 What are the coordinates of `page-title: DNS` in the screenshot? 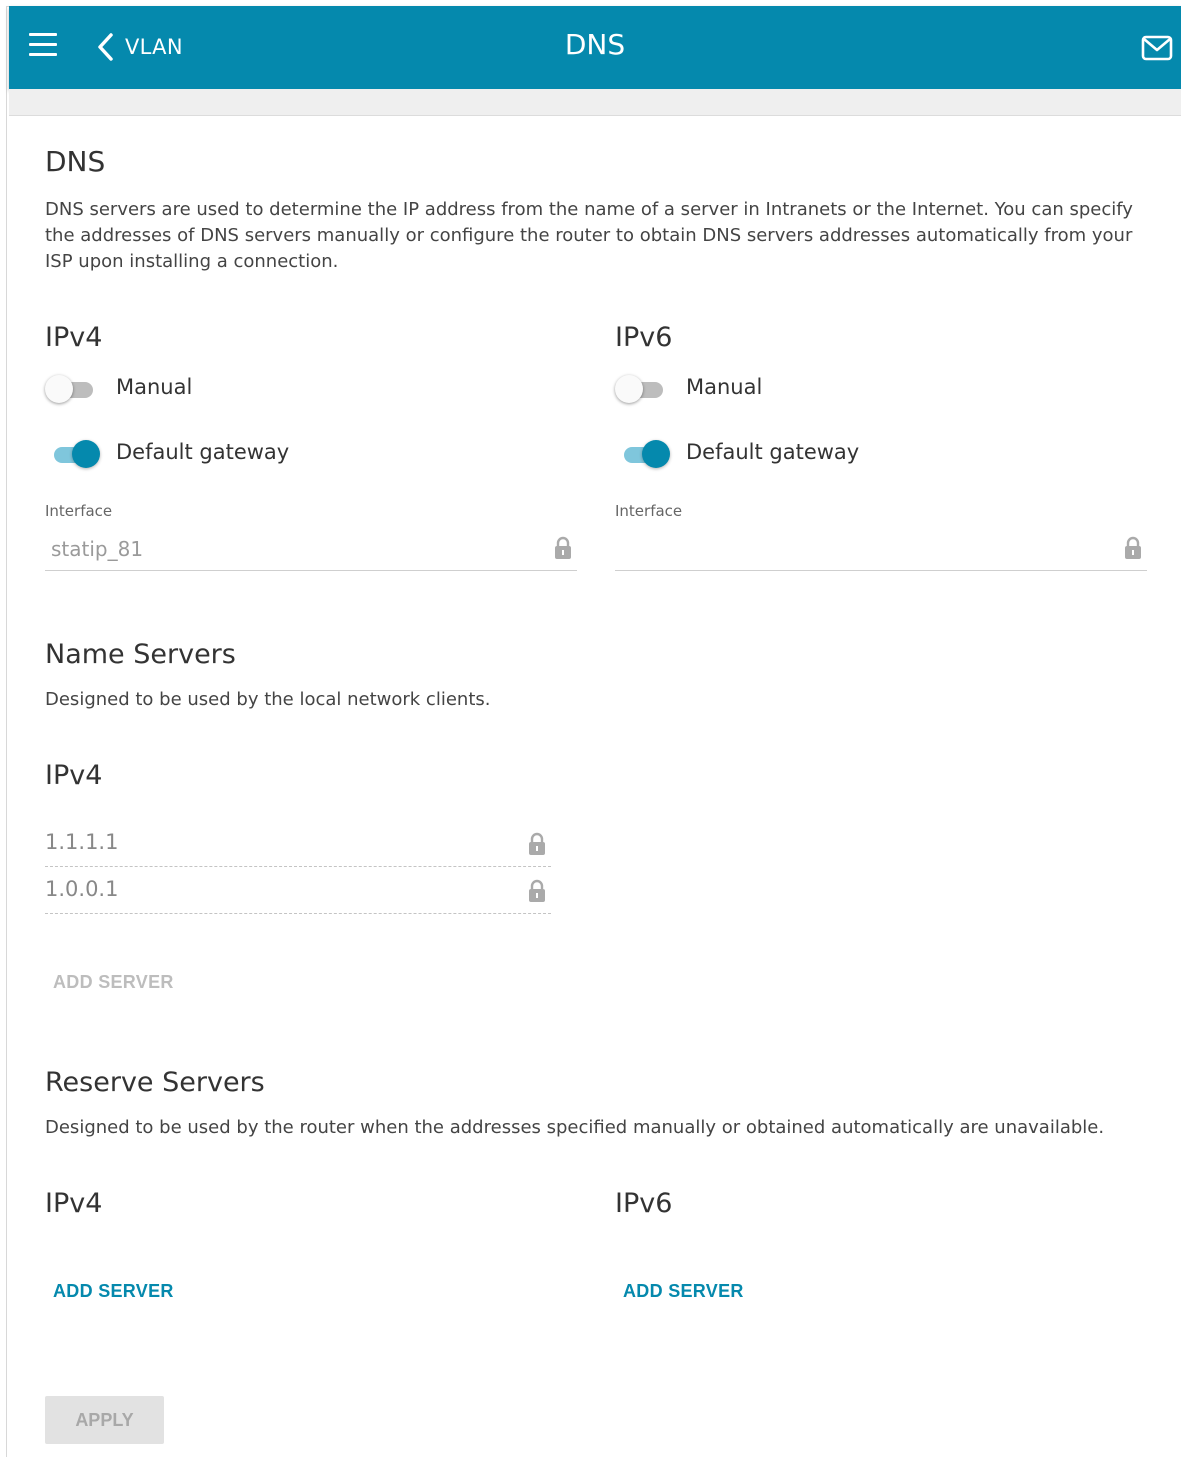 It's located at (595, 44).